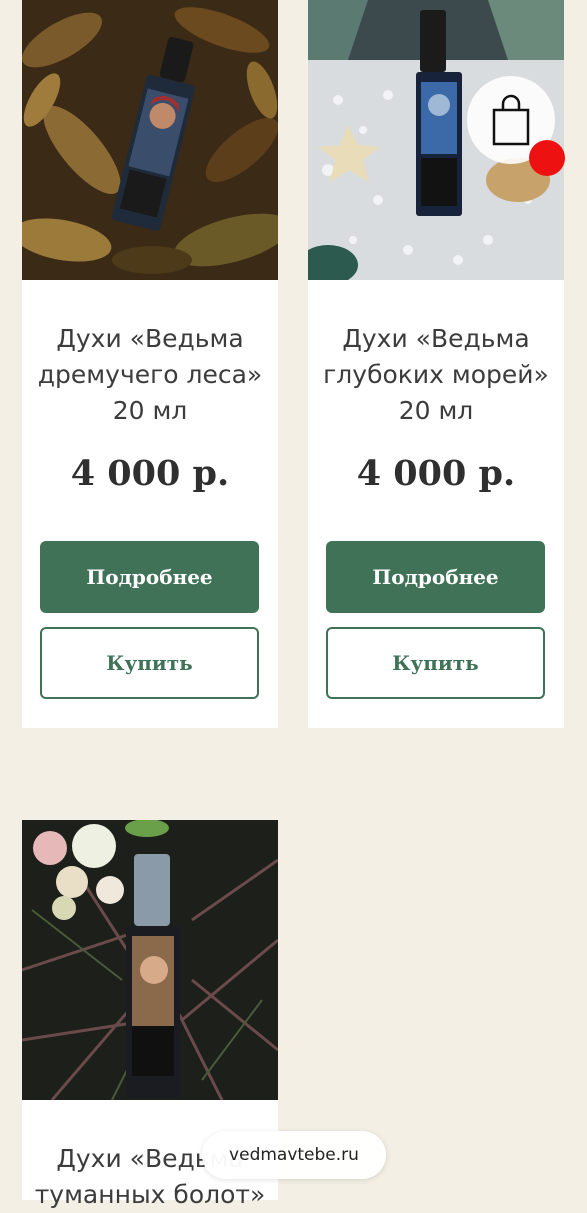  I want to click on product-title: Духи «Ведьма дремучего леса» 20 мл, so click(150, 375).